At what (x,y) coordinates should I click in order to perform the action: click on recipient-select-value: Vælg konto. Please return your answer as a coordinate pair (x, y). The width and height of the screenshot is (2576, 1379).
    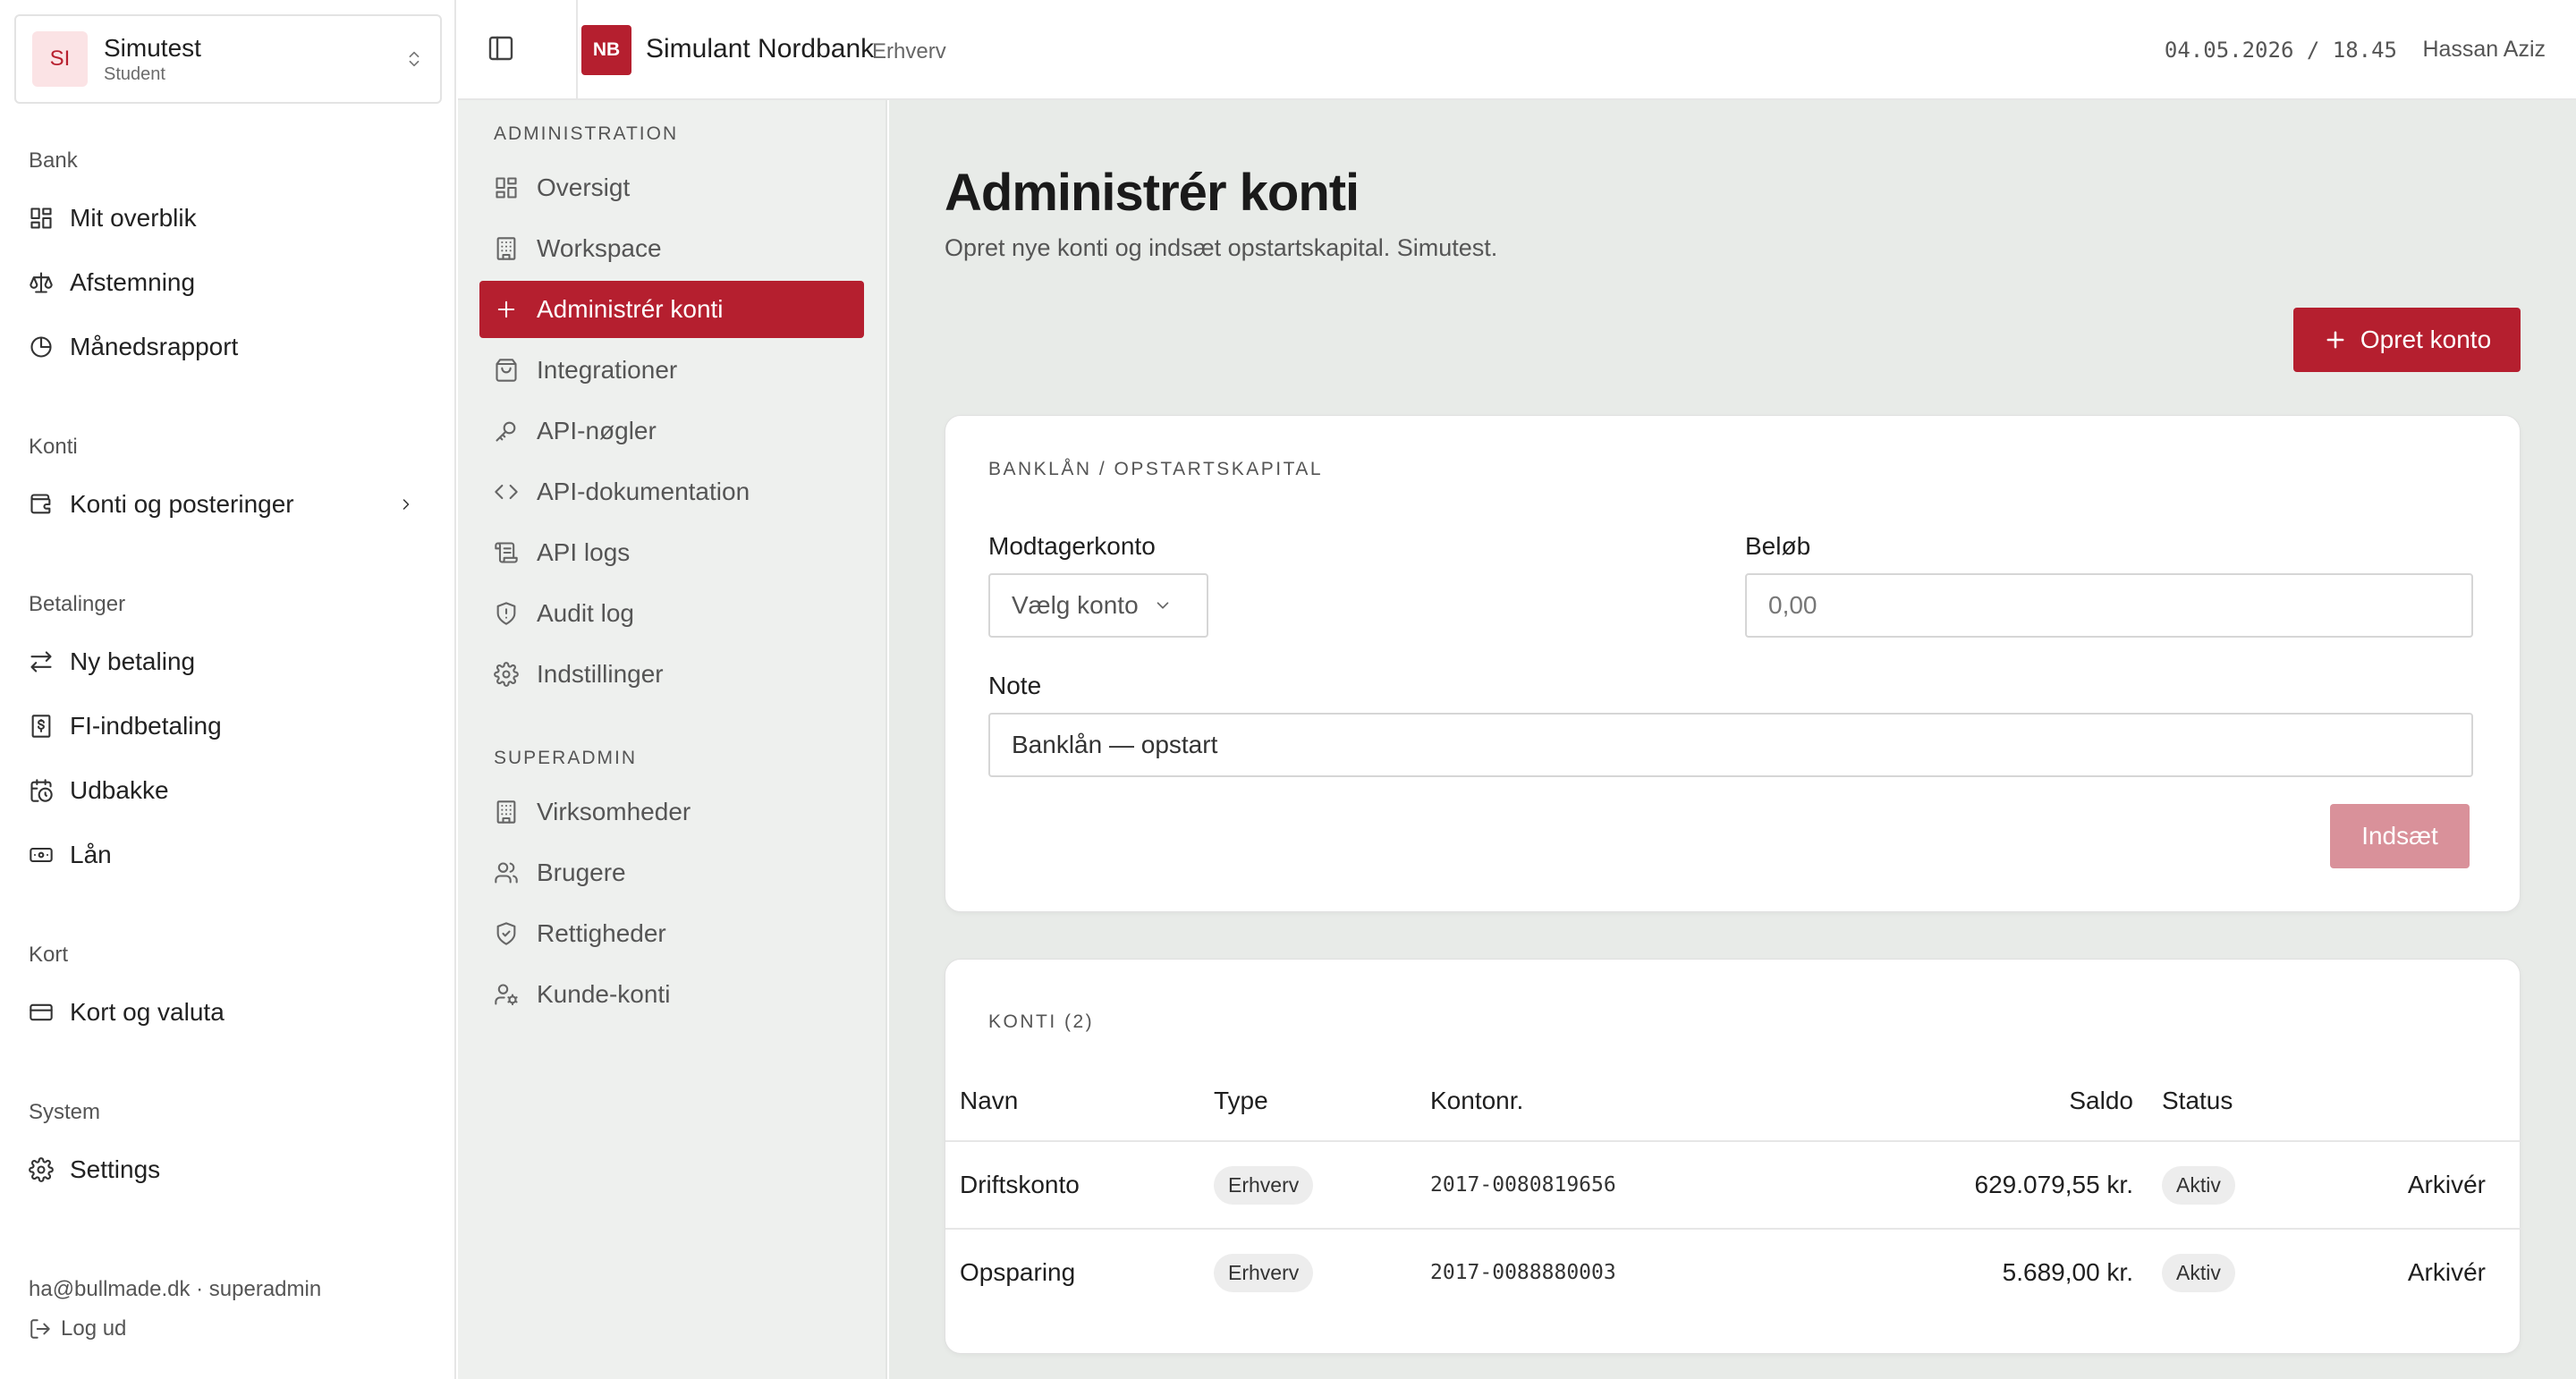
    Looking at the image, I should click on (1075, 605).